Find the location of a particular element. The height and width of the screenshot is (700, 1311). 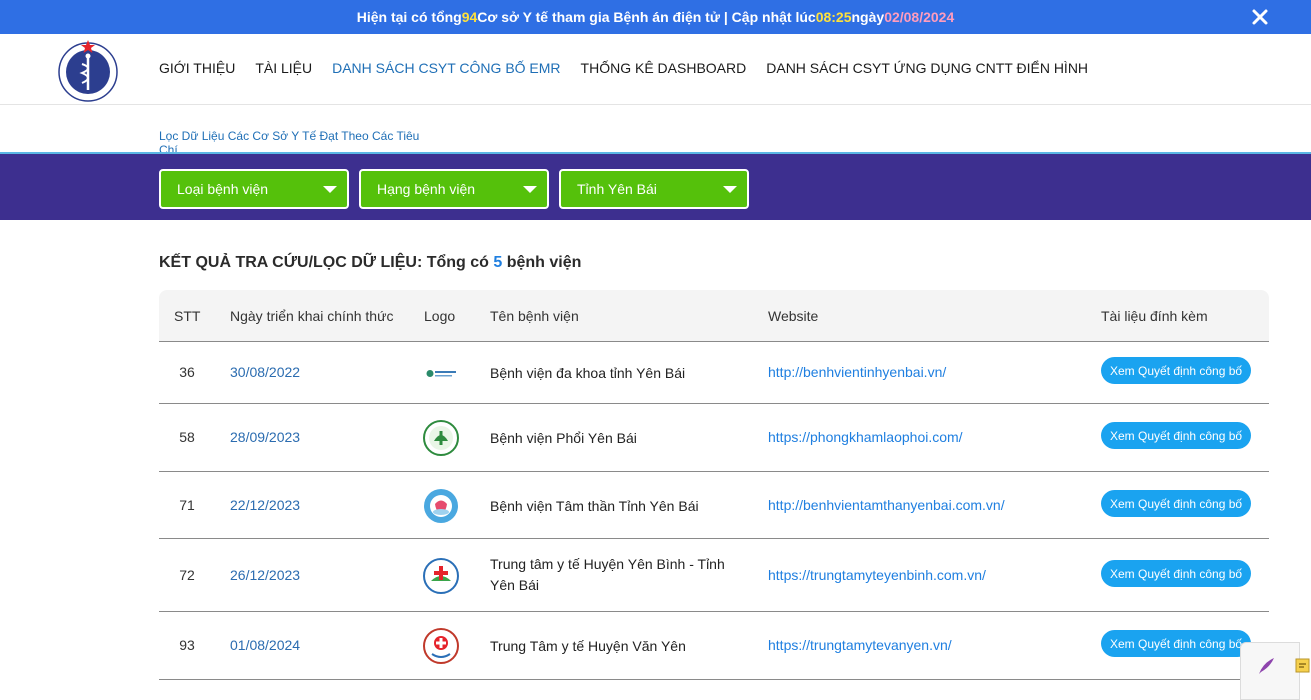

result-count: 5 is located at coordinates (498, 262).